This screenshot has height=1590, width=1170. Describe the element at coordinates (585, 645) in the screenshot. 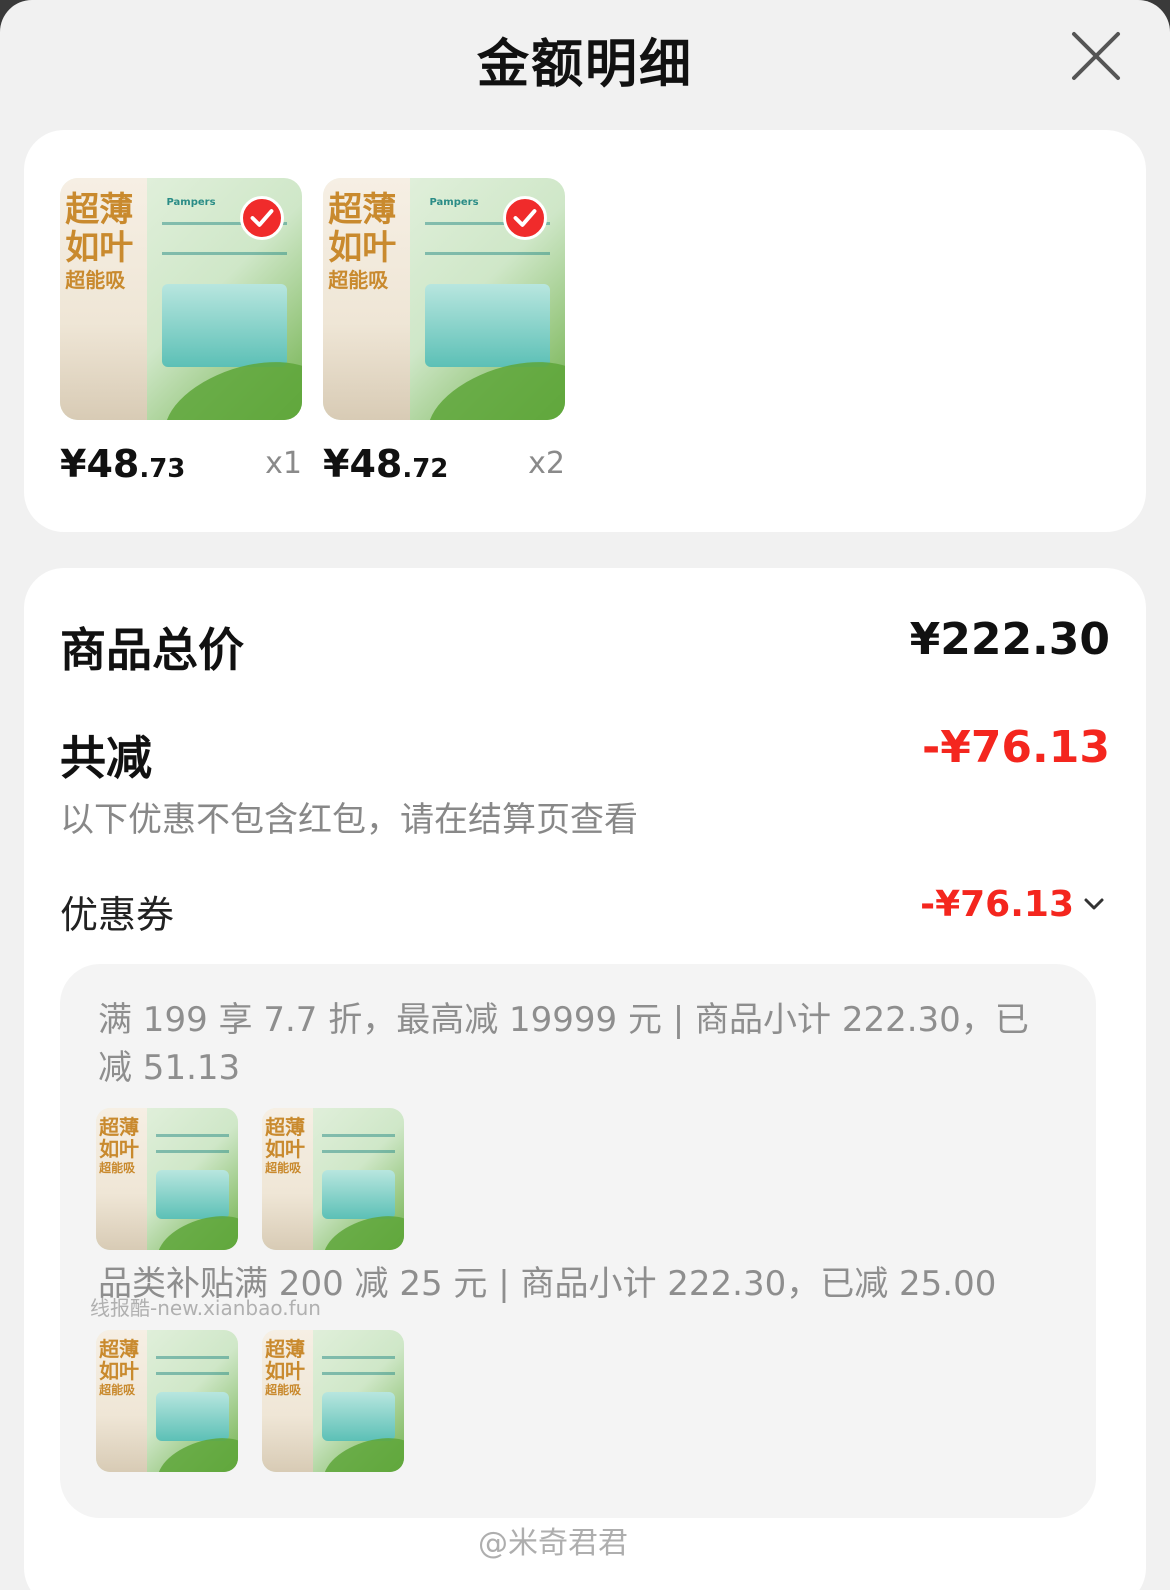

I see `total-price-row: 商品总价 ¥222.30` at that location.